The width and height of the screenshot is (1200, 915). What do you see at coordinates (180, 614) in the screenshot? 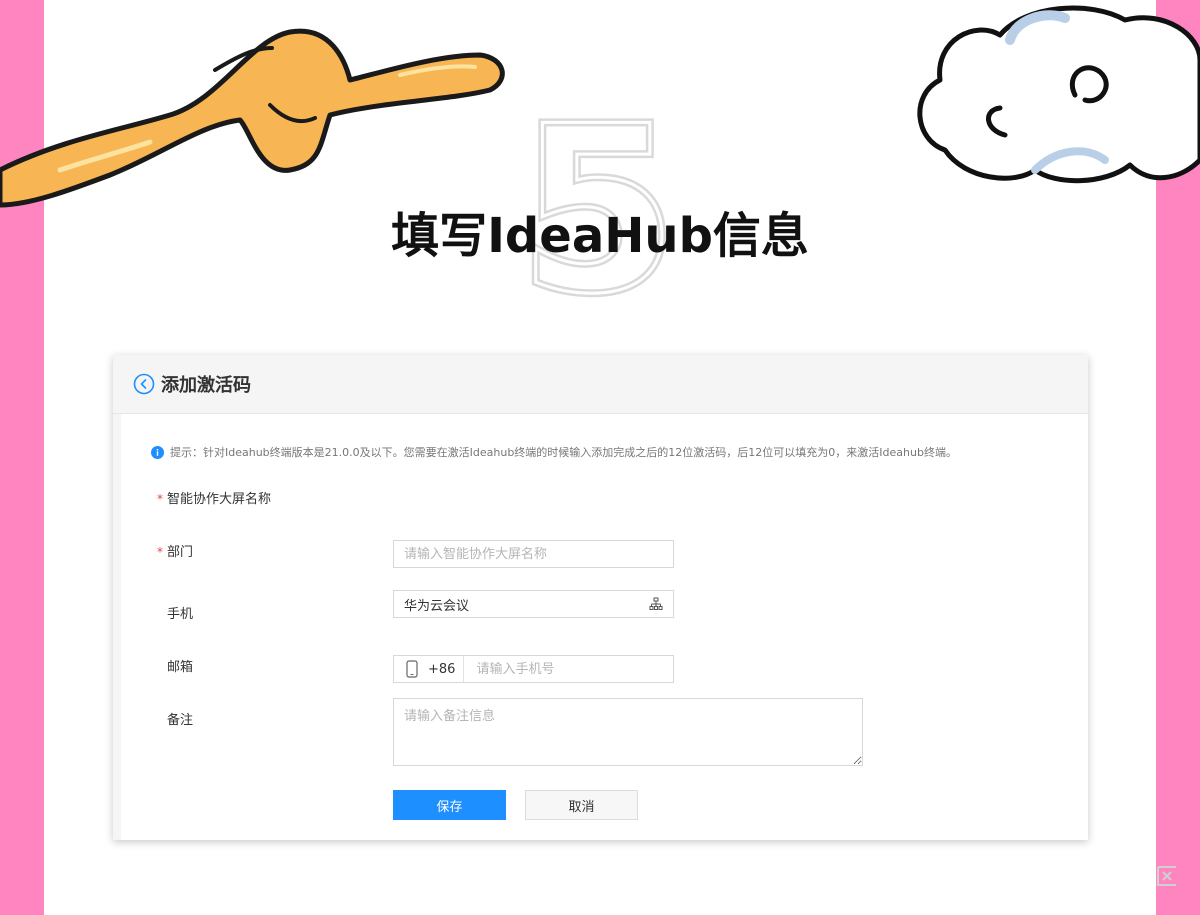
I see `phone-label-text: 手机` at bounding box center [180, 614].